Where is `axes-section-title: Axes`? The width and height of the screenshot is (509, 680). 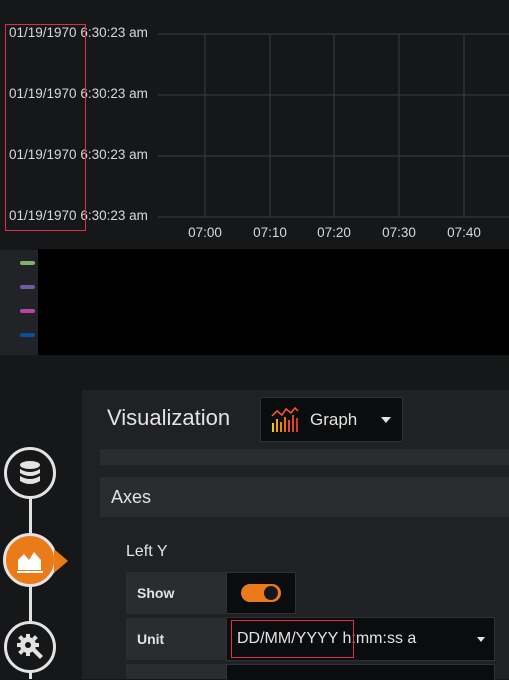
axes-section-title: Axes is located at coordinates (131, 497).